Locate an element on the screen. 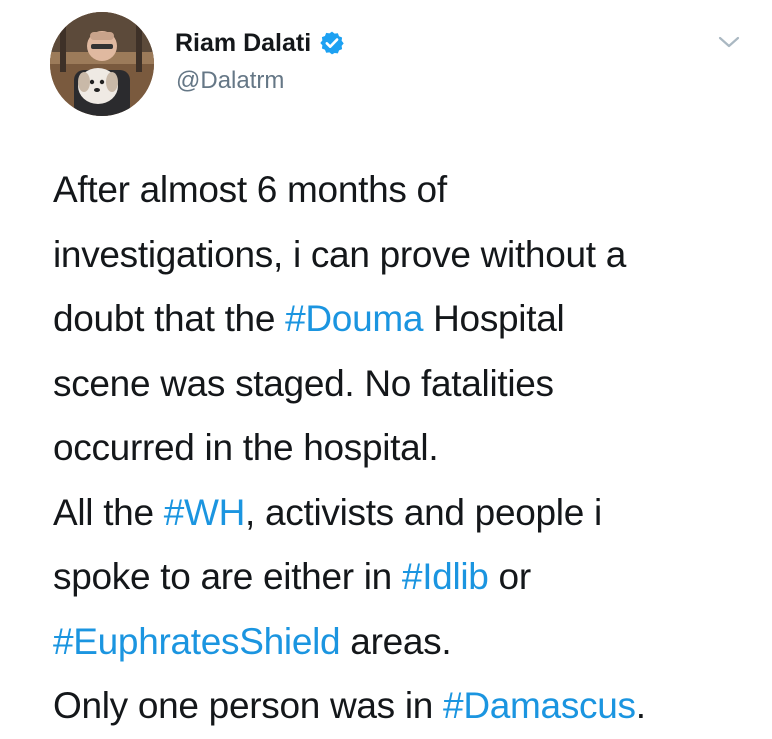  tweet-line: investigations, i can prove without a is located at coordinates (403, 255).